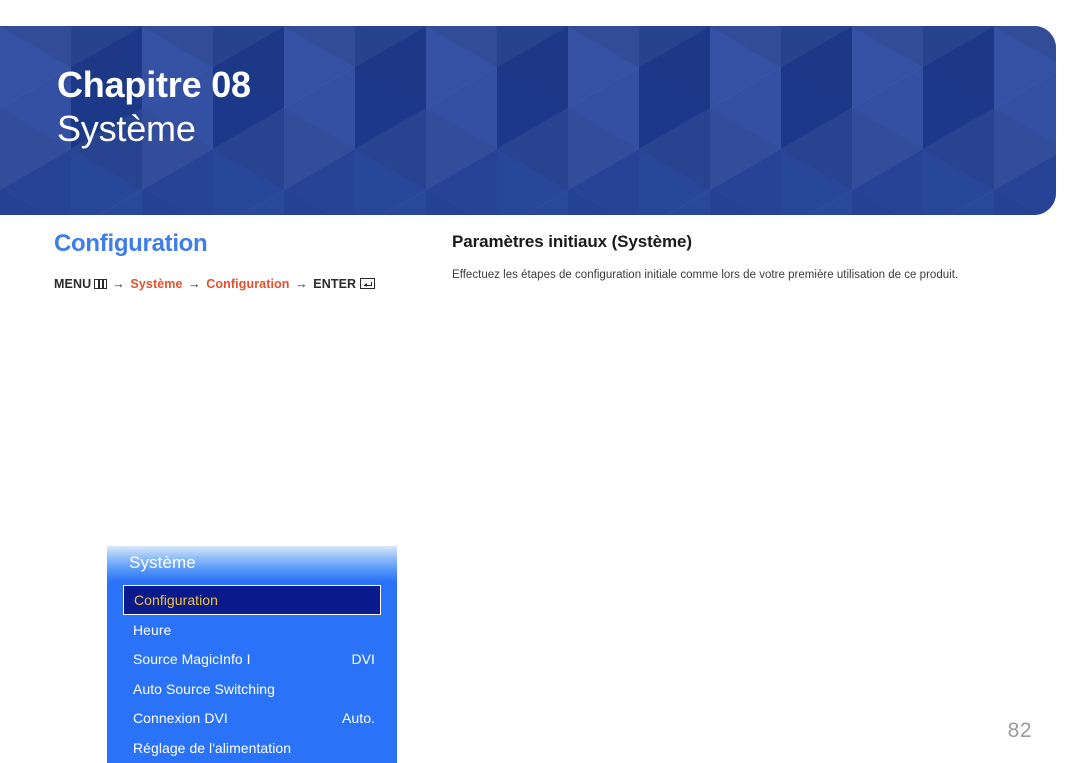  What do you see at coordinates (1019, 730) in the screenshot?
I see `page-number: 82` at bounding box center [1019, 730].